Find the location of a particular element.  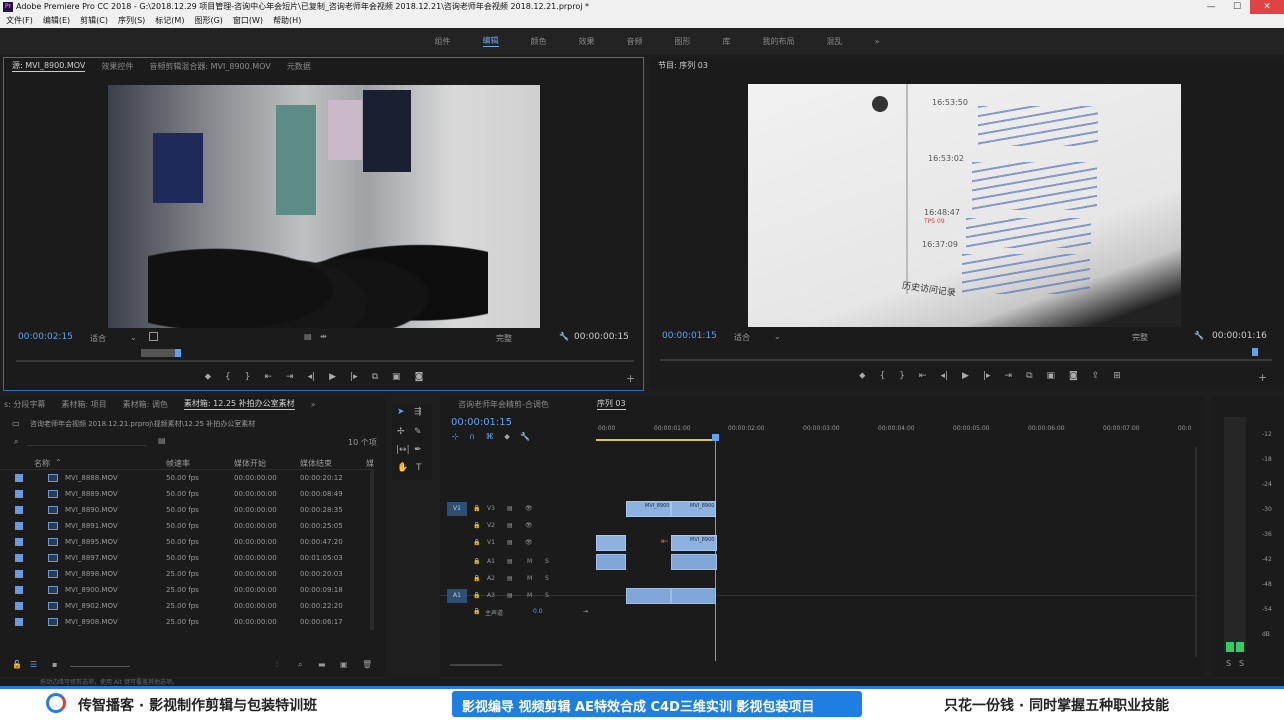

workspace-editing: 编辑 is located at coordinates (490, 41).